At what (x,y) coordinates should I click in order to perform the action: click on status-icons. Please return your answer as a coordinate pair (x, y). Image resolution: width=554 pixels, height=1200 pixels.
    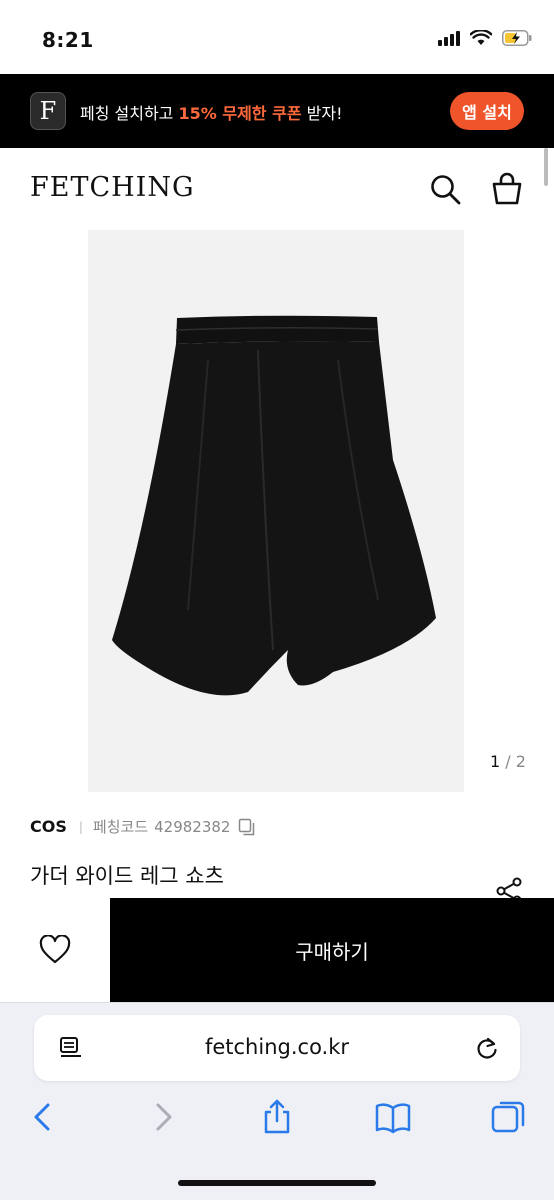
    Looking at the image, I should click on (485, 38).